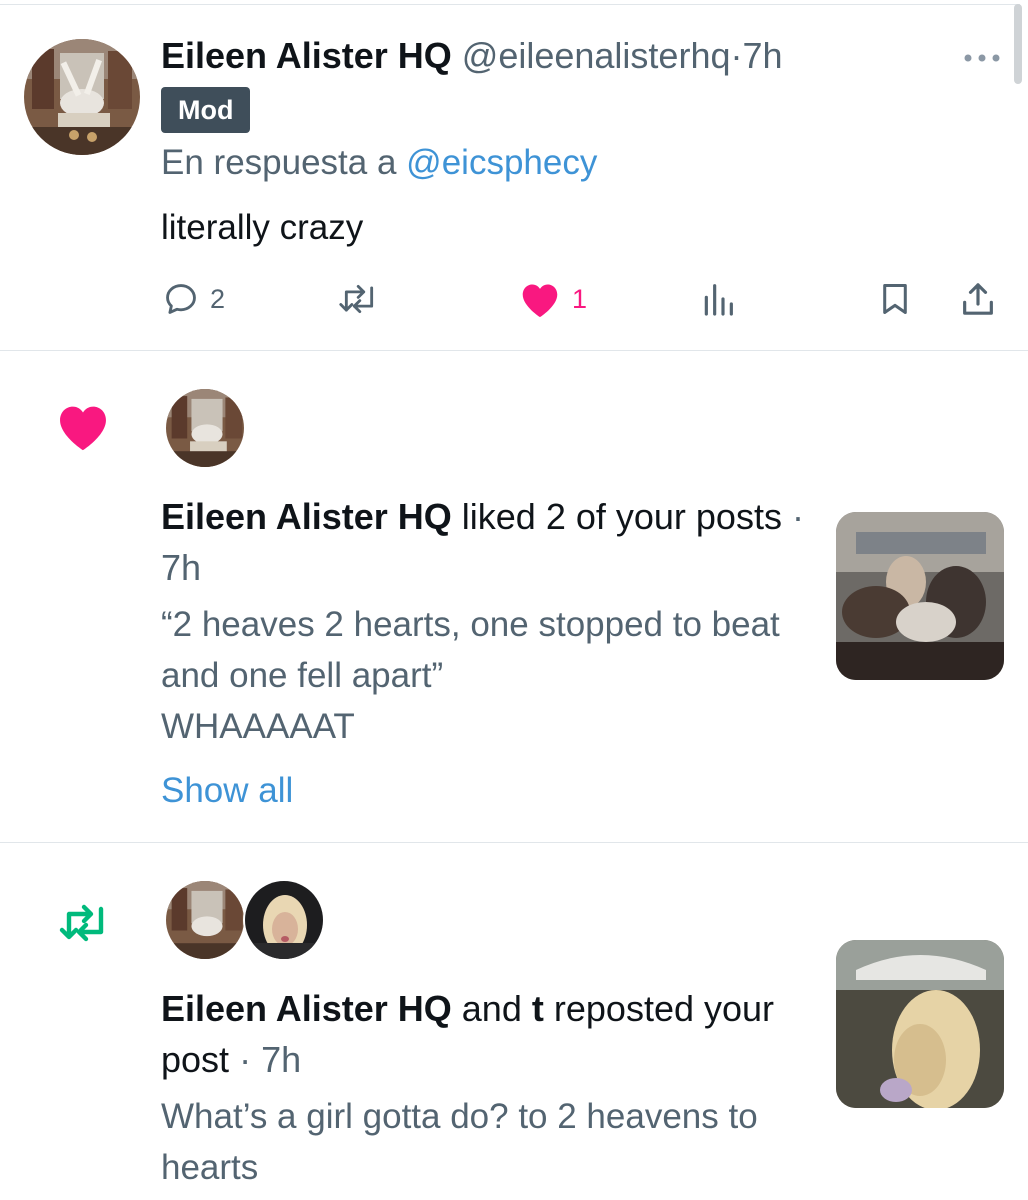 The height and width of the screenshot is (1200, 1028). Describe the element at coordinates (762, 55) in the screenshot. I see `tweet-time: 7h` at that location.